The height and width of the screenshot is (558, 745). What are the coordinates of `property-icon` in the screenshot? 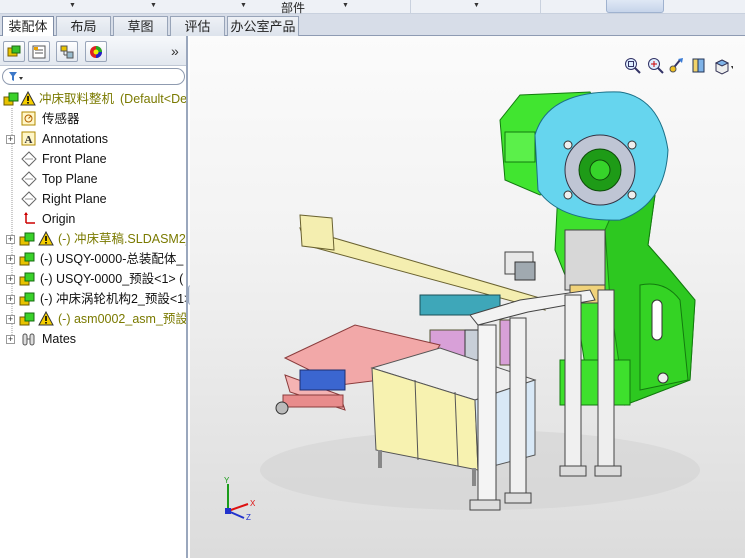 It's located at (39, 52).